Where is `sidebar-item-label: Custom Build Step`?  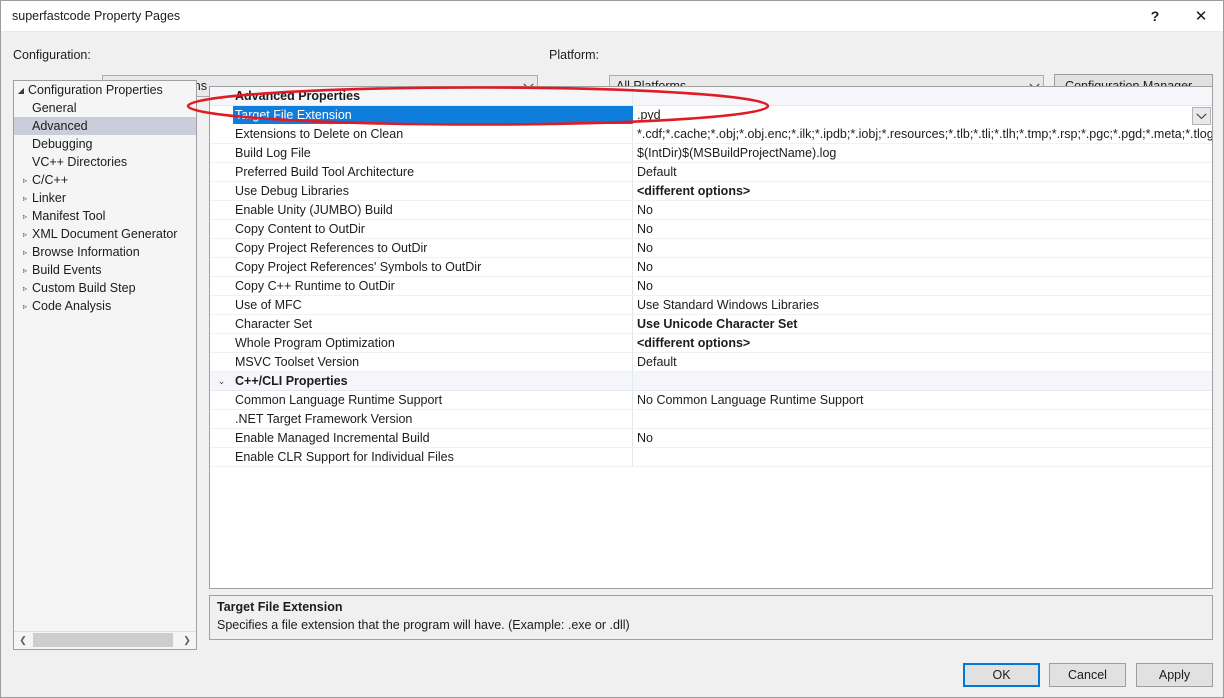 sidebar-item-label: Custom Build Step is located at coordinates (84, 288).